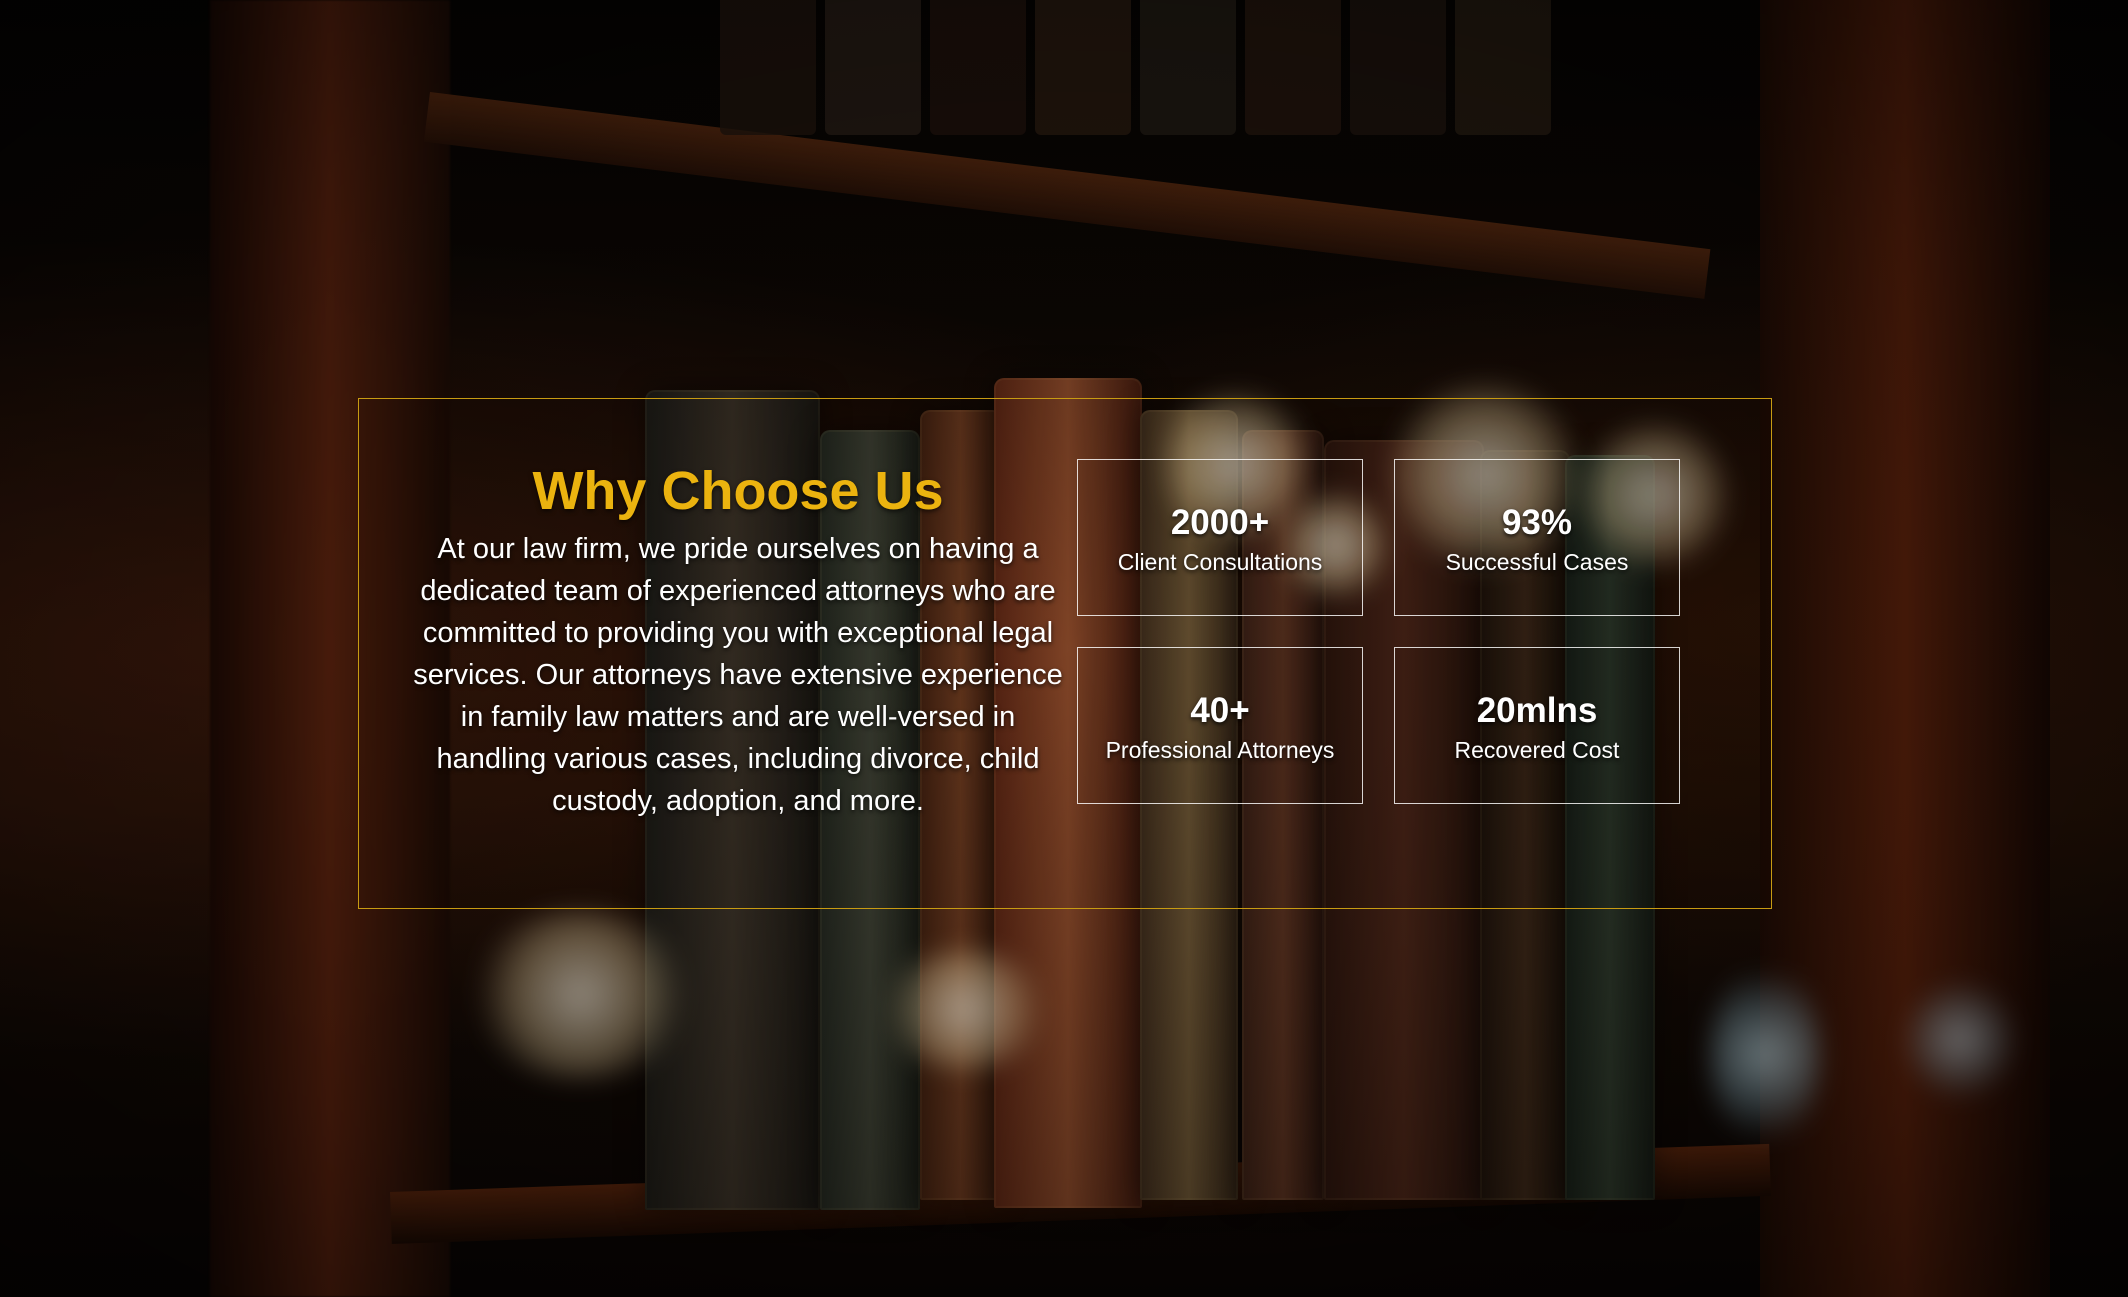 The image size is (2128, 1297). What do you see at coordinates (738, 491) in the screenshot?
I see `section-title: Why Choose Us` at bounding box center [738, 491].